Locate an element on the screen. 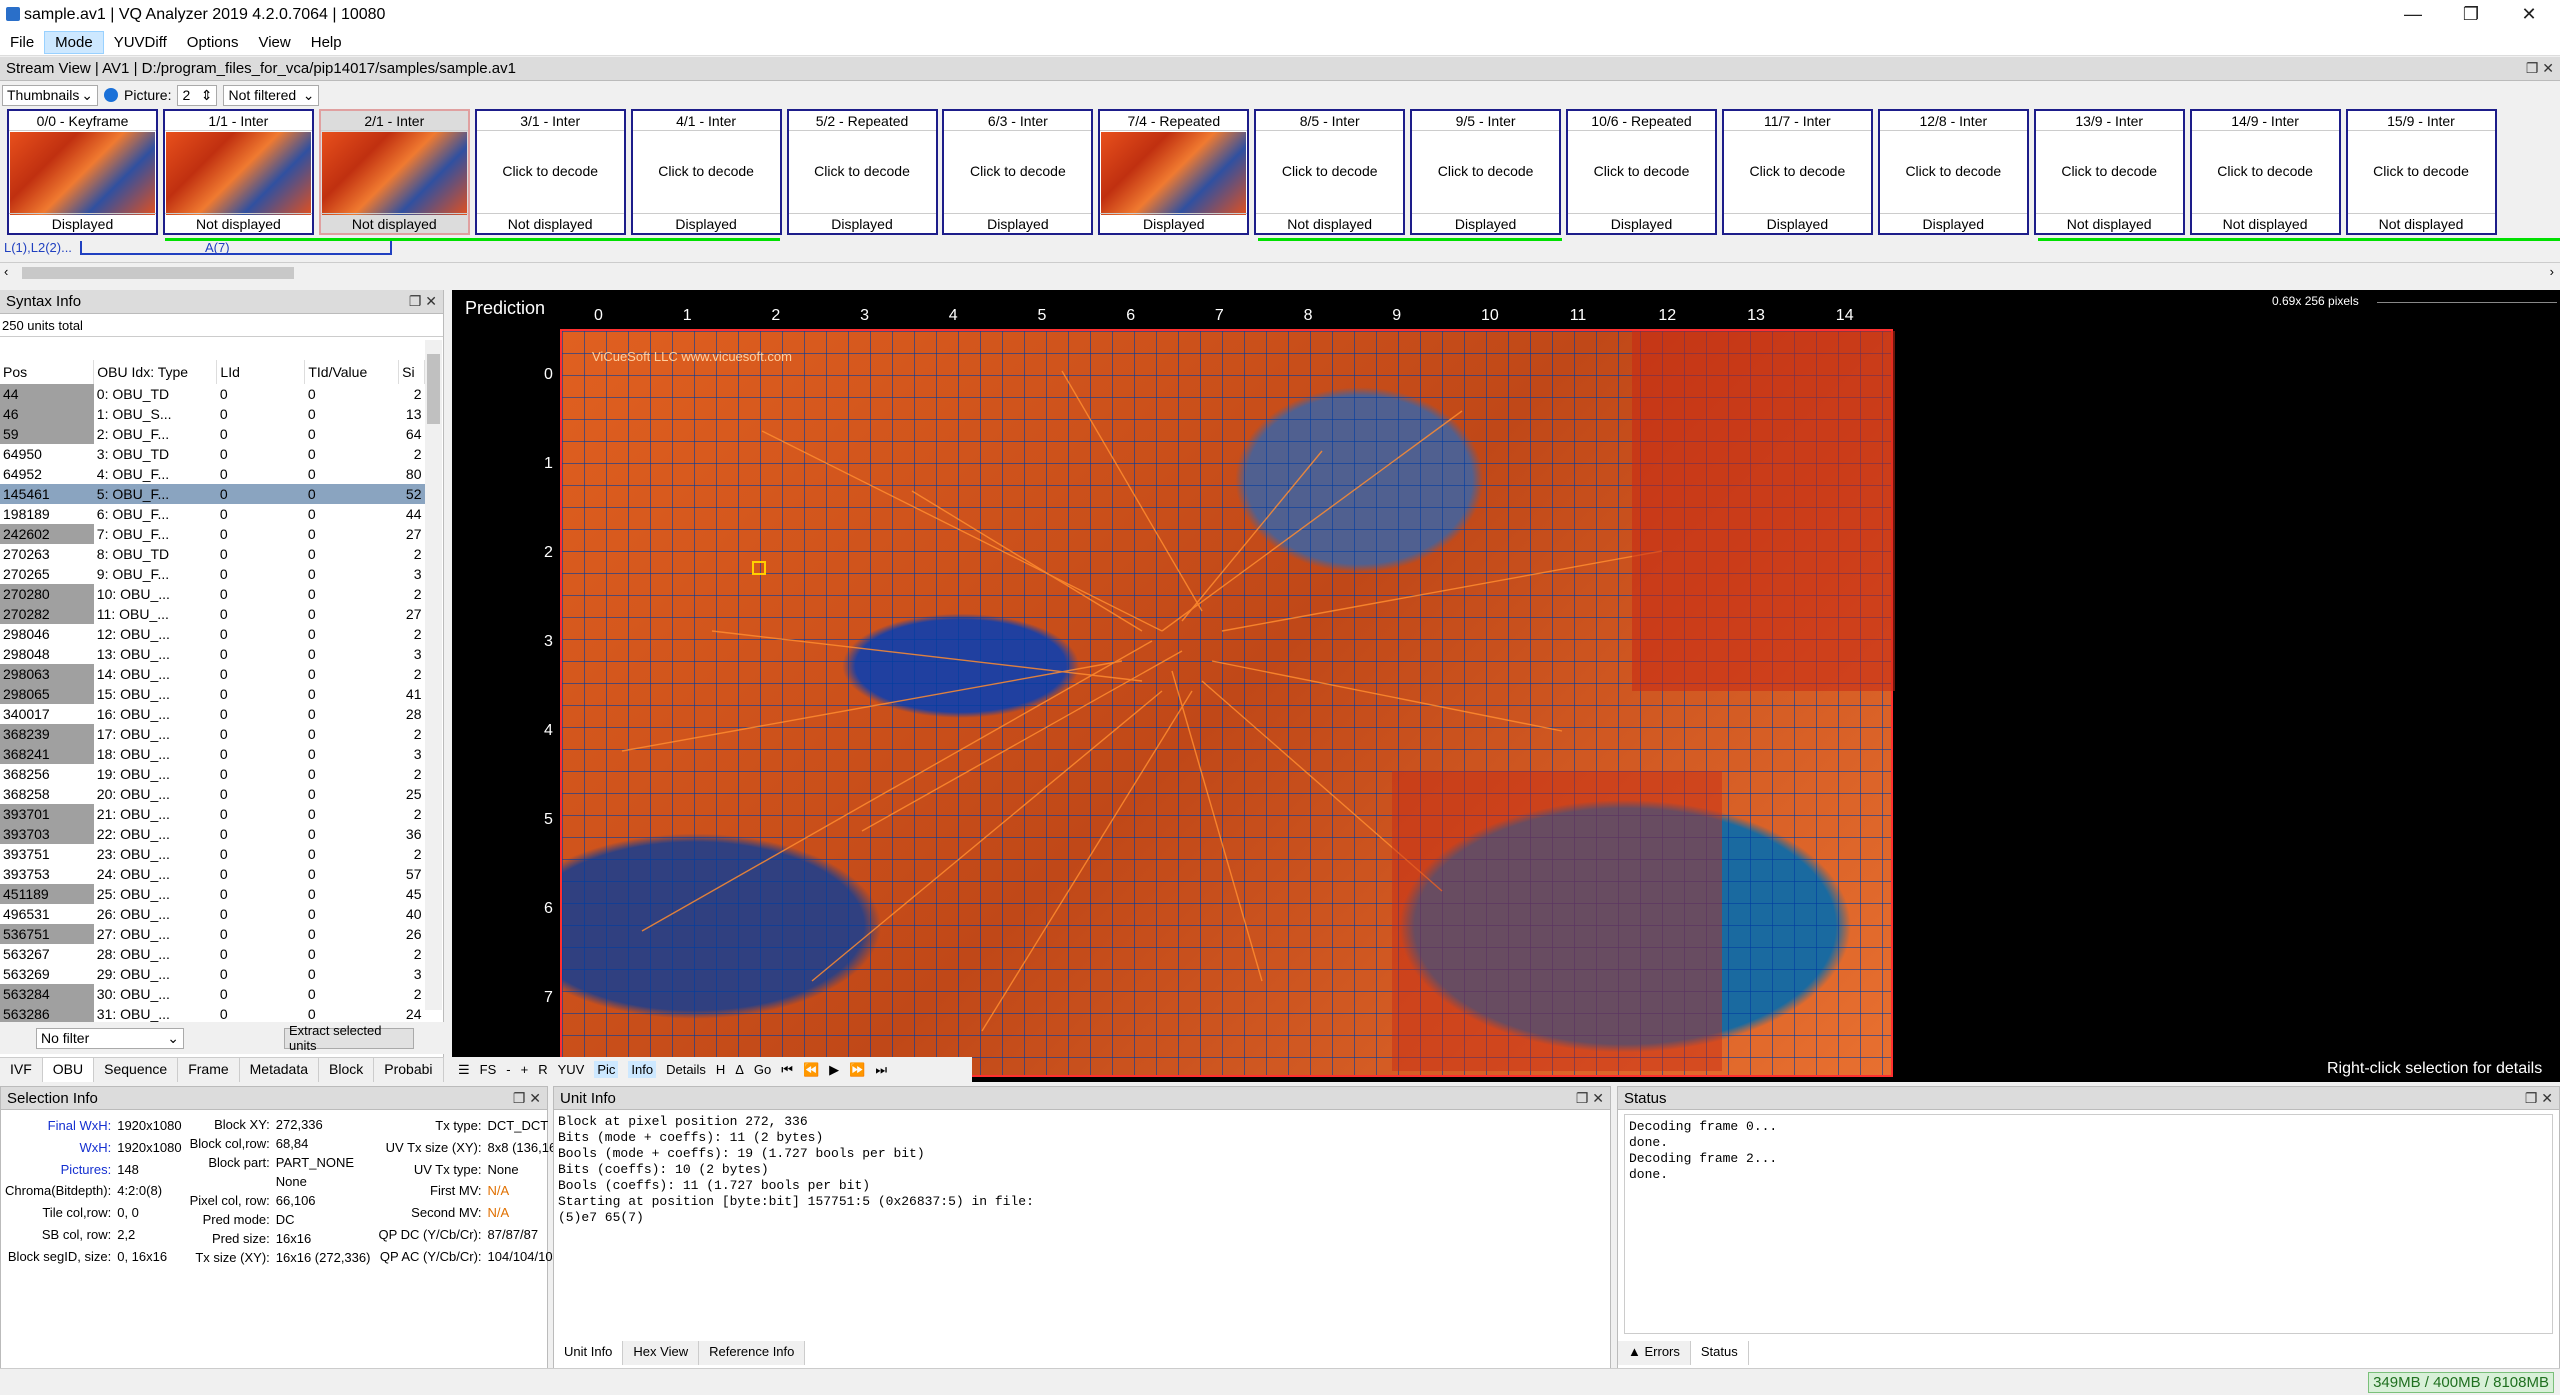 This screenshot has height=1395, width=2560. menu-options: Options is located at coordinates (213, 42).